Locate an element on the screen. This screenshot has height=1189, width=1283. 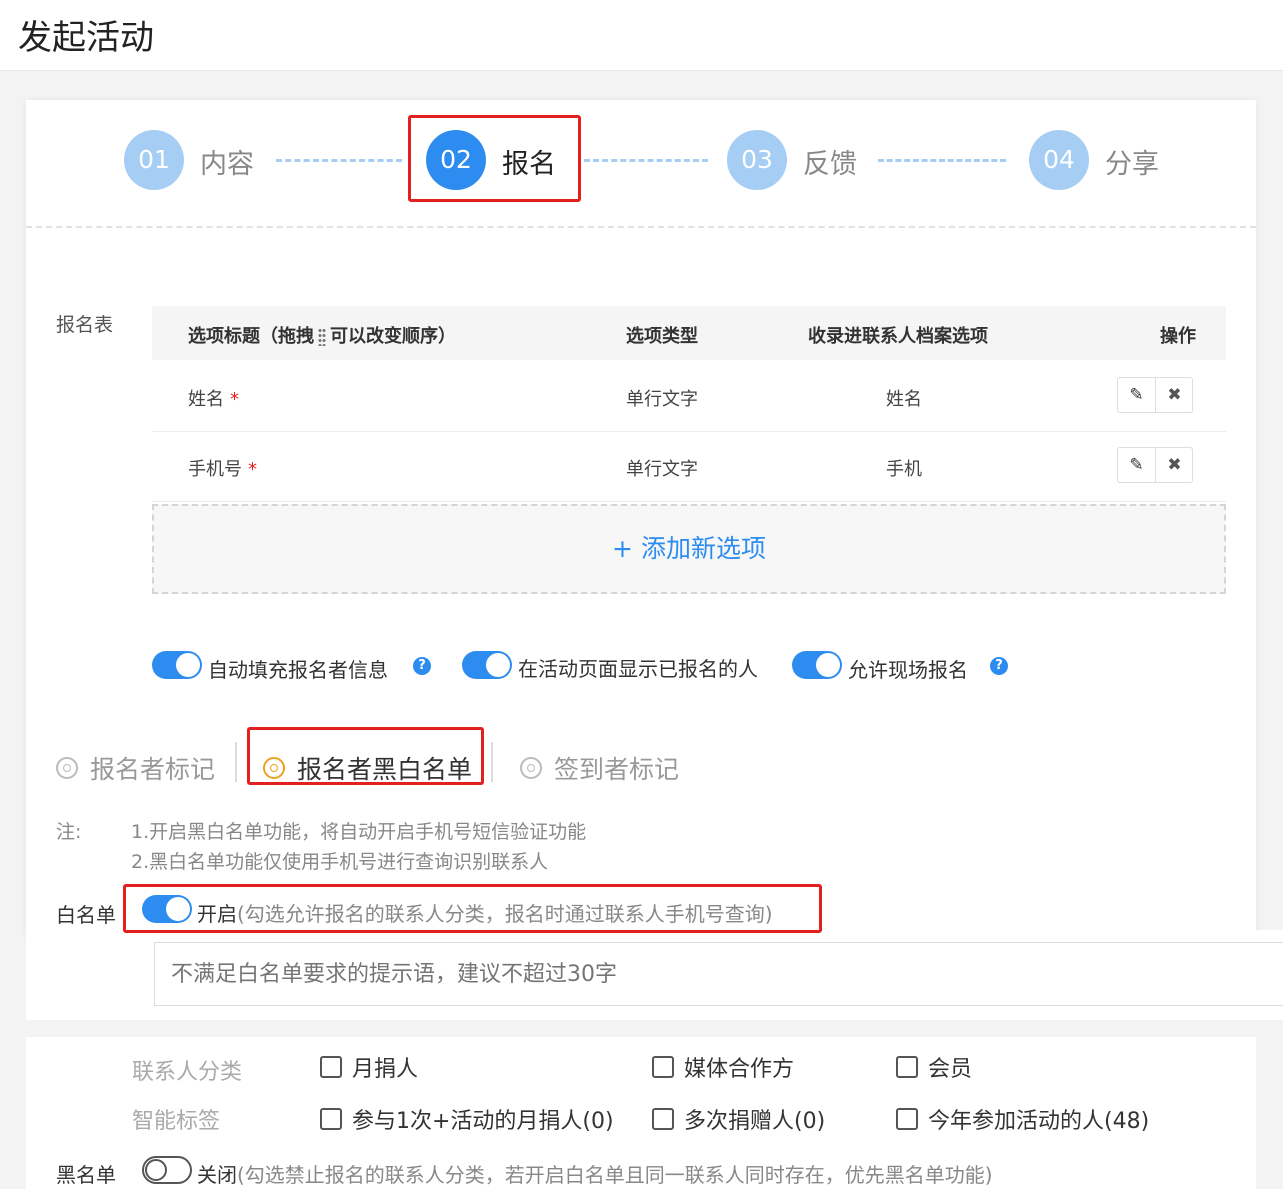
drag-handle-icon is located at coordinates (322, 337).